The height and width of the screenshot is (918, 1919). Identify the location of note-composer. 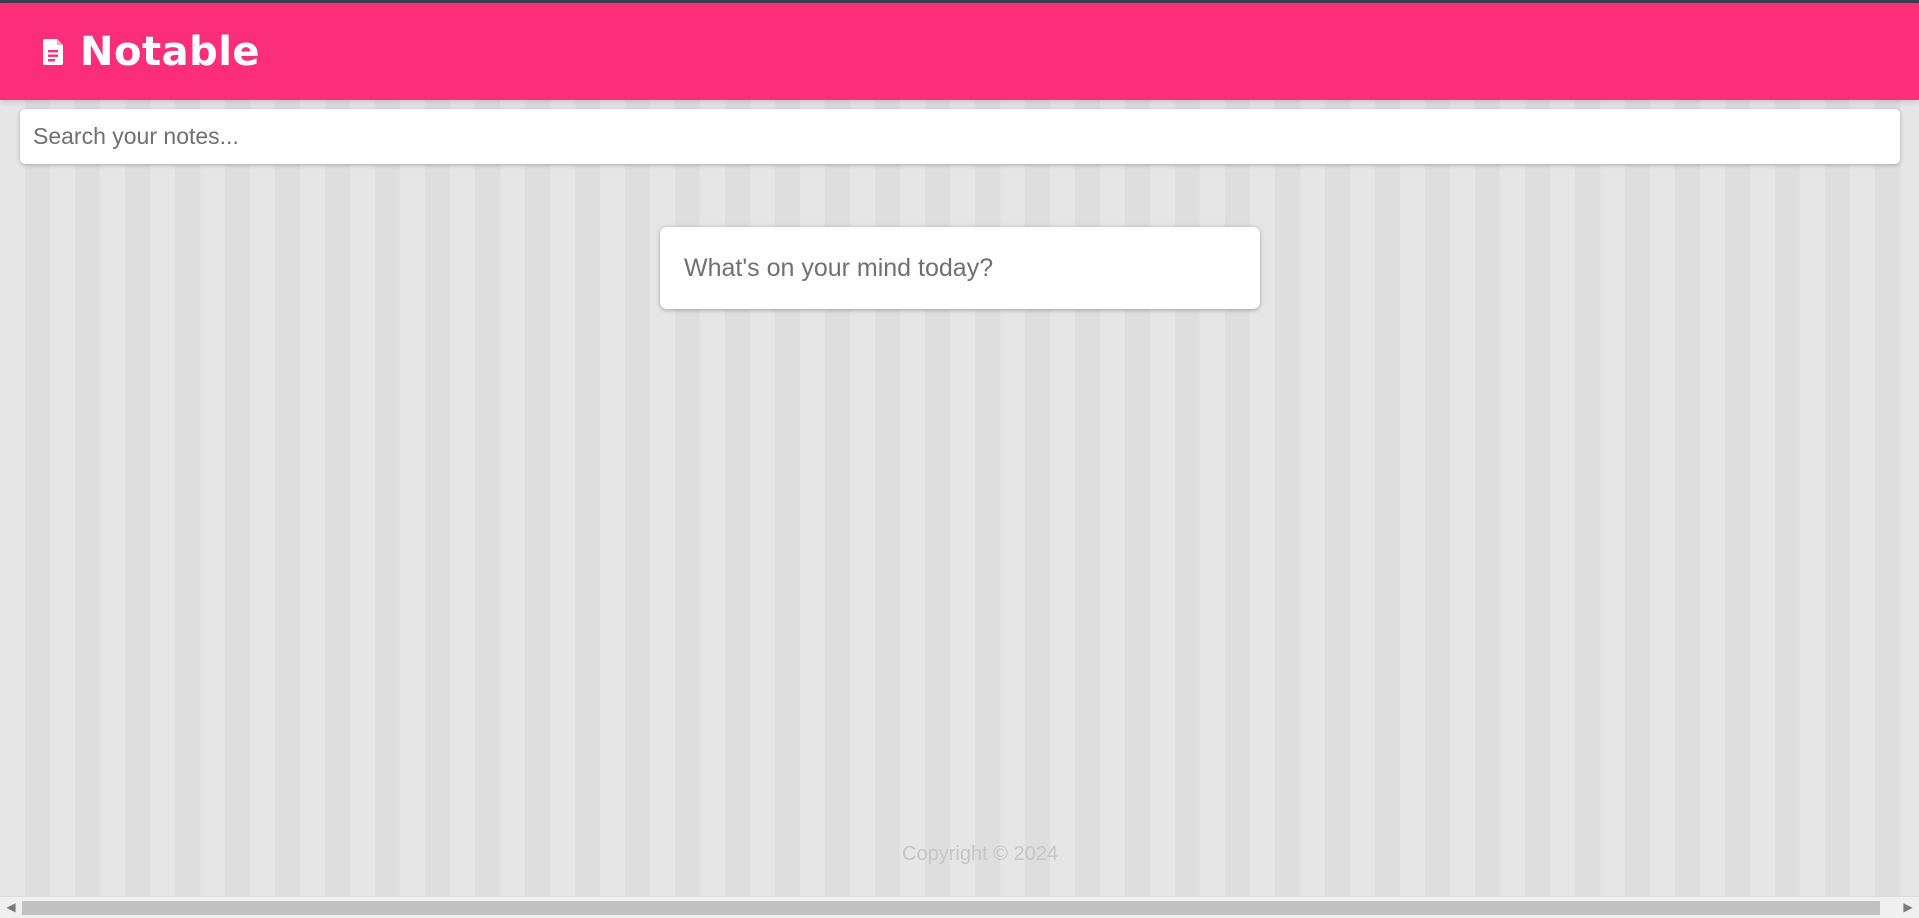
(960, 268).